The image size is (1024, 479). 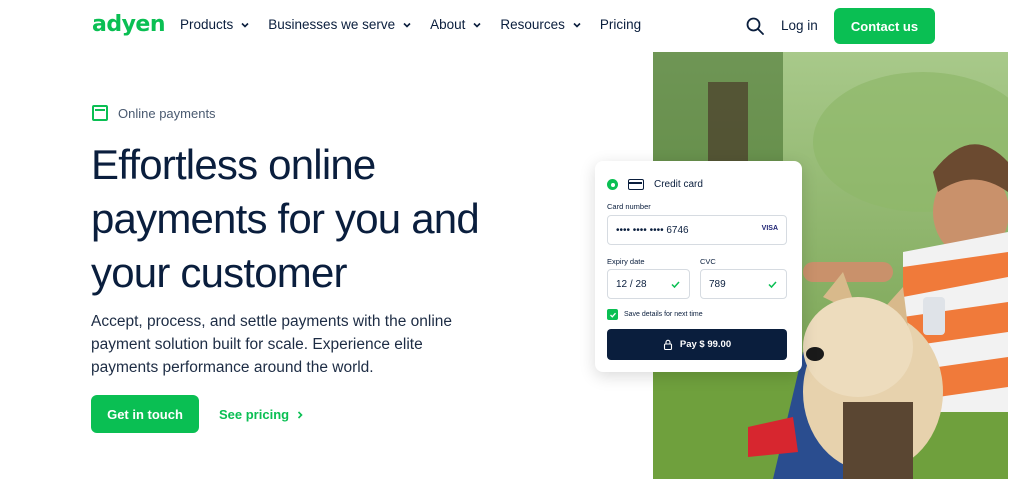 I want to click on search-icon, so click(x=755, y=26).